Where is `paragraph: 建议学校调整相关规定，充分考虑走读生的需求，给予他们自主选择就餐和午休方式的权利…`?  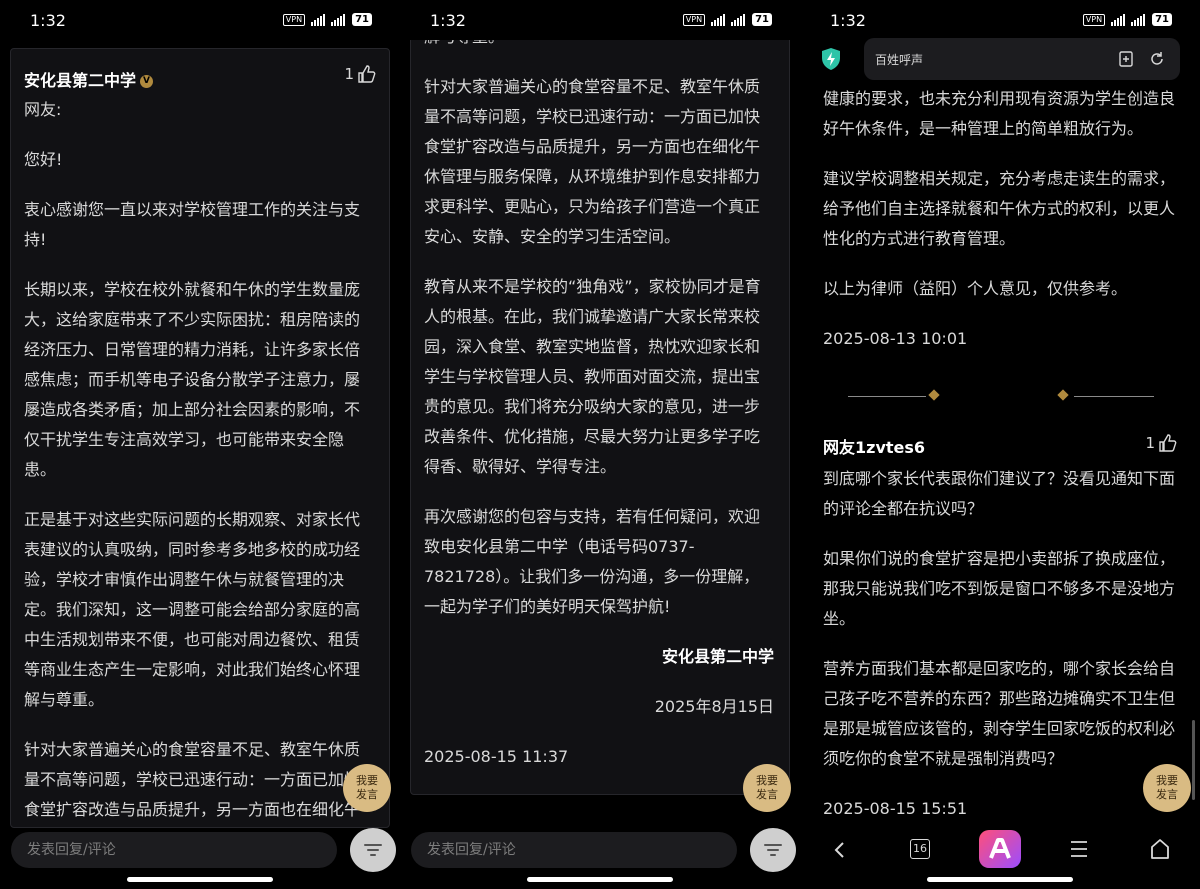
paragraph: 建议学校调整相关规定，充分考虑走读生的需求，给予他们自主选择就餐和午休方式的权利… is located at coordinates (999, 208).